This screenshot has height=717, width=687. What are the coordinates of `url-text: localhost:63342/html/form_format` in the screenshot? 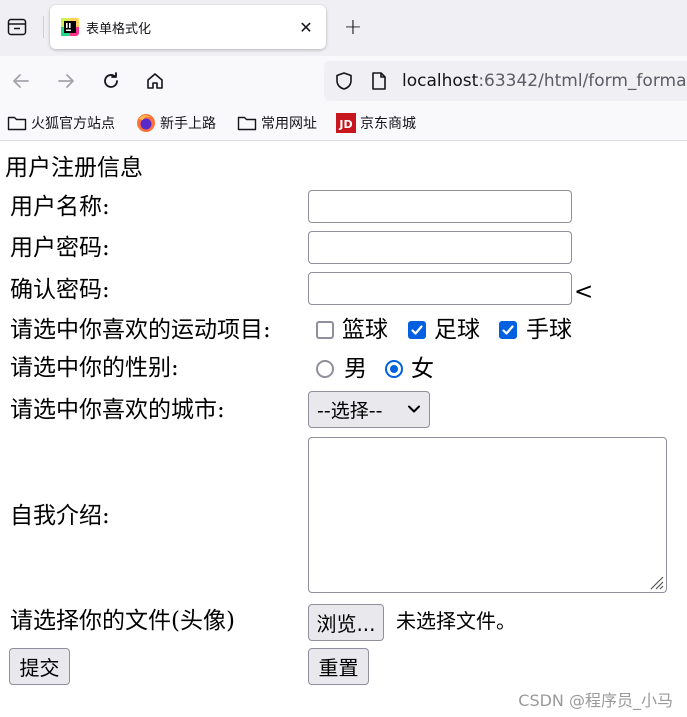 It's located at (544, 81).